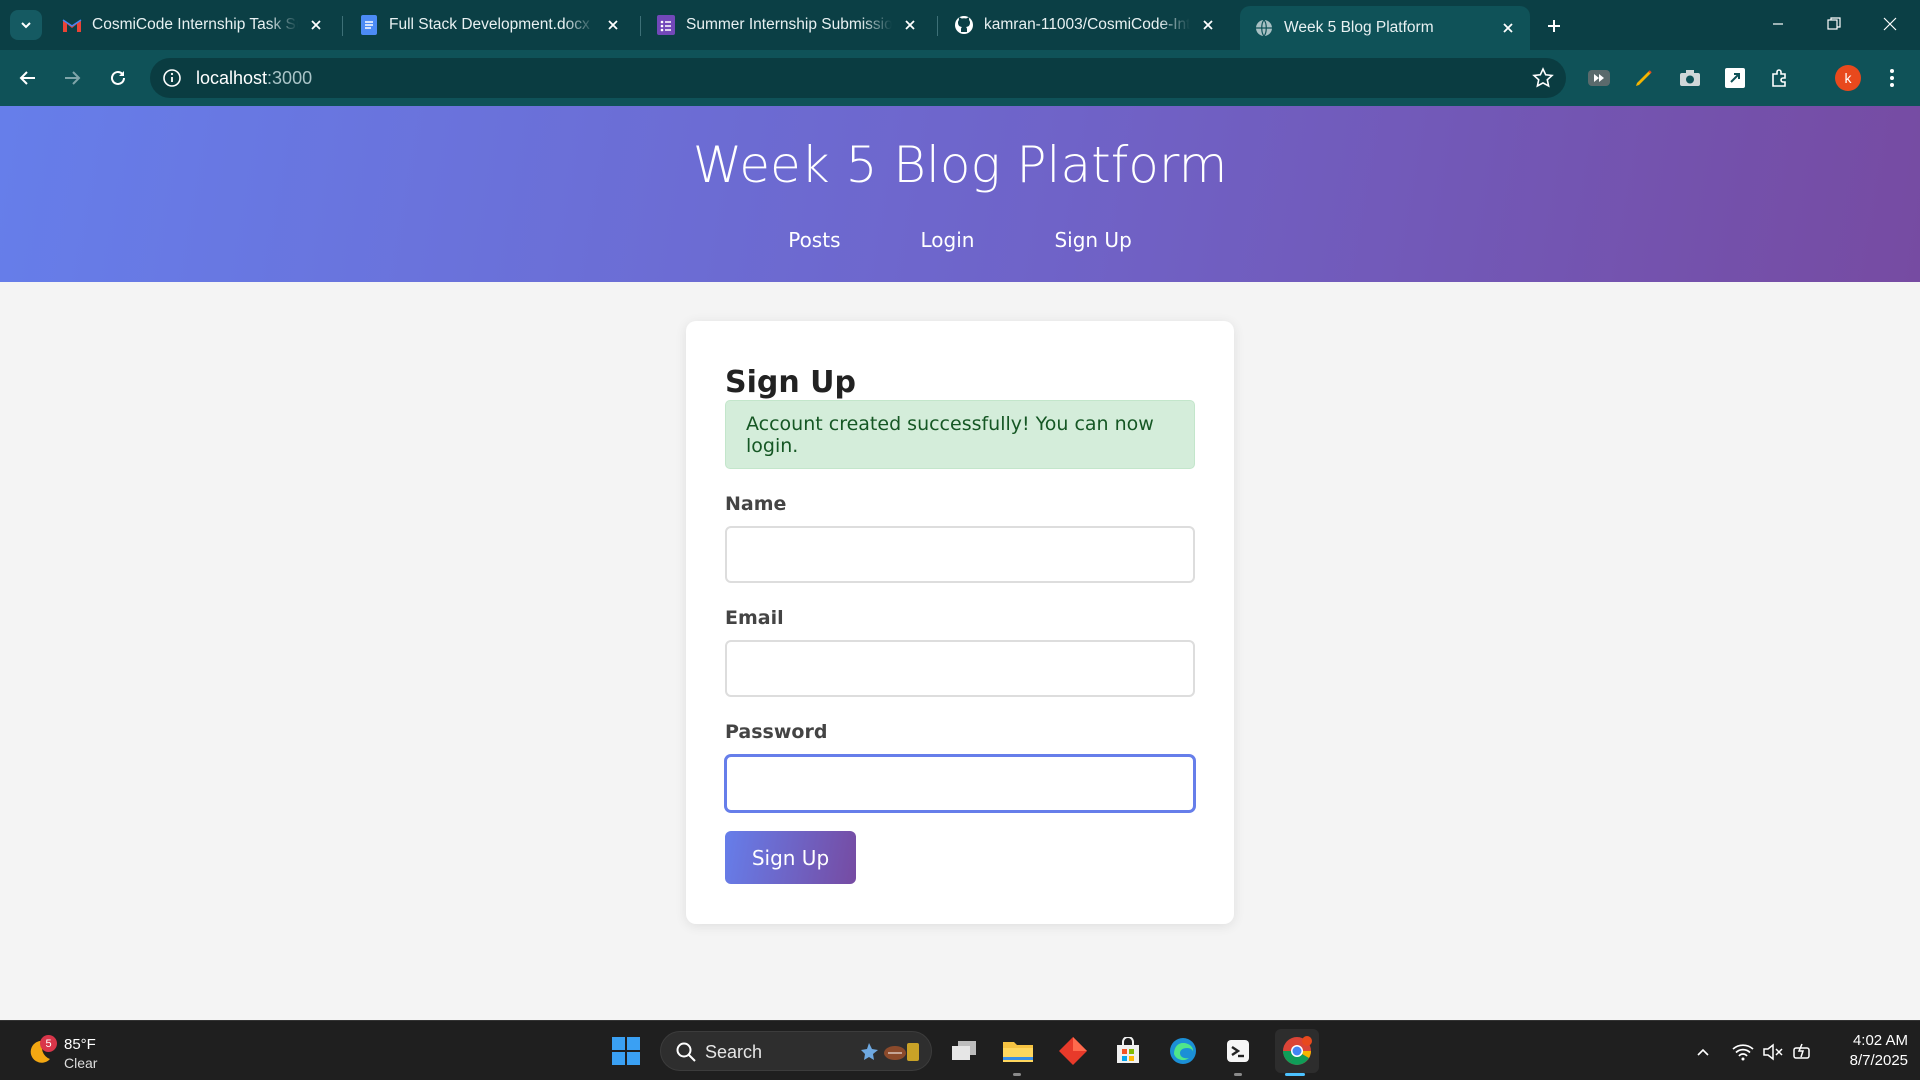  I want to click on arrow-right-icon, so click(73, 78).